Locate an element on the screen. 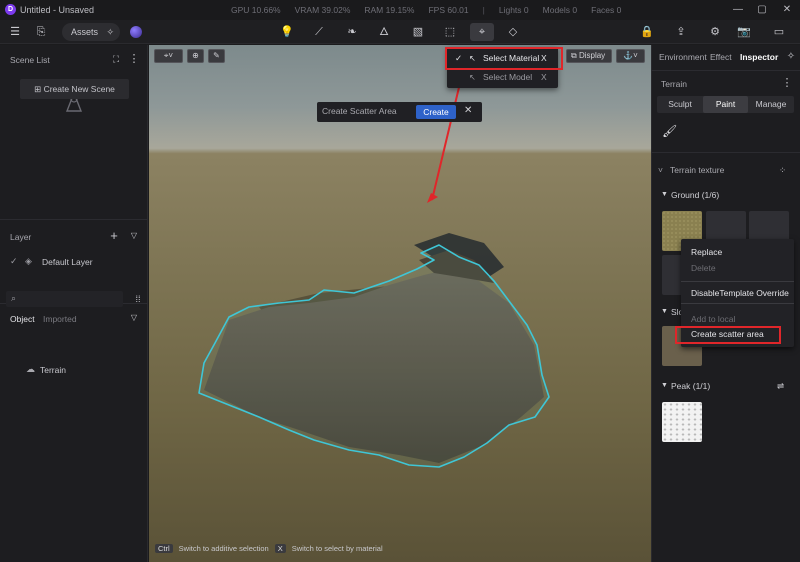  gpu-stat: GPU 10.66% is located at coordinates (256, 10).